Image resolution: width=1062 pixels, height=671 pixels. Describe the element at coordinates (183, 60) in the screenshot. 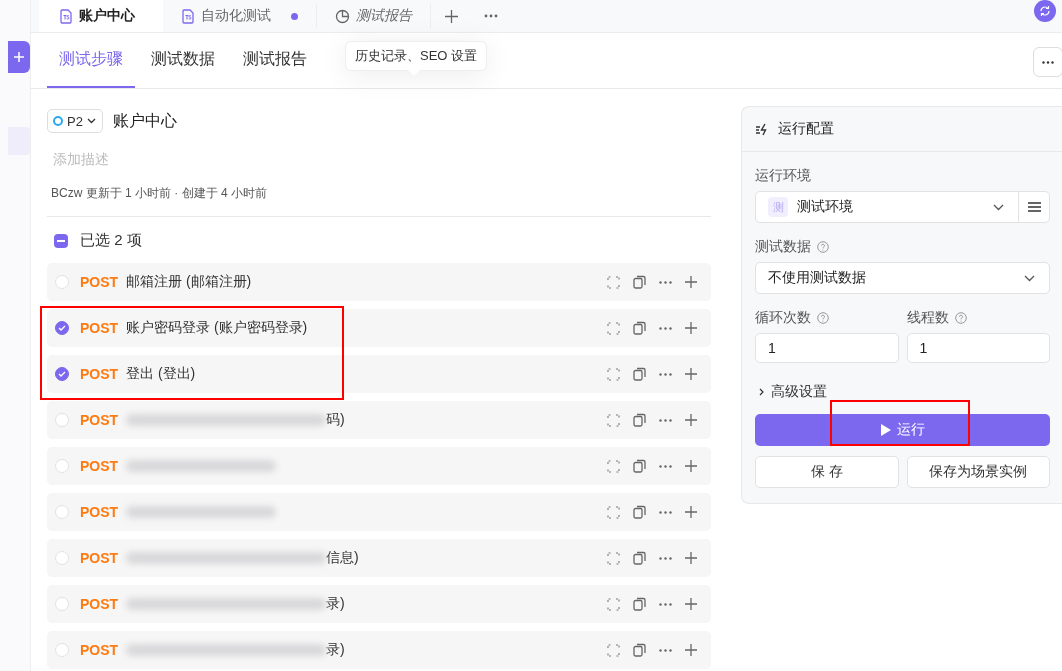

I see `tab: 测试数据` at that location.